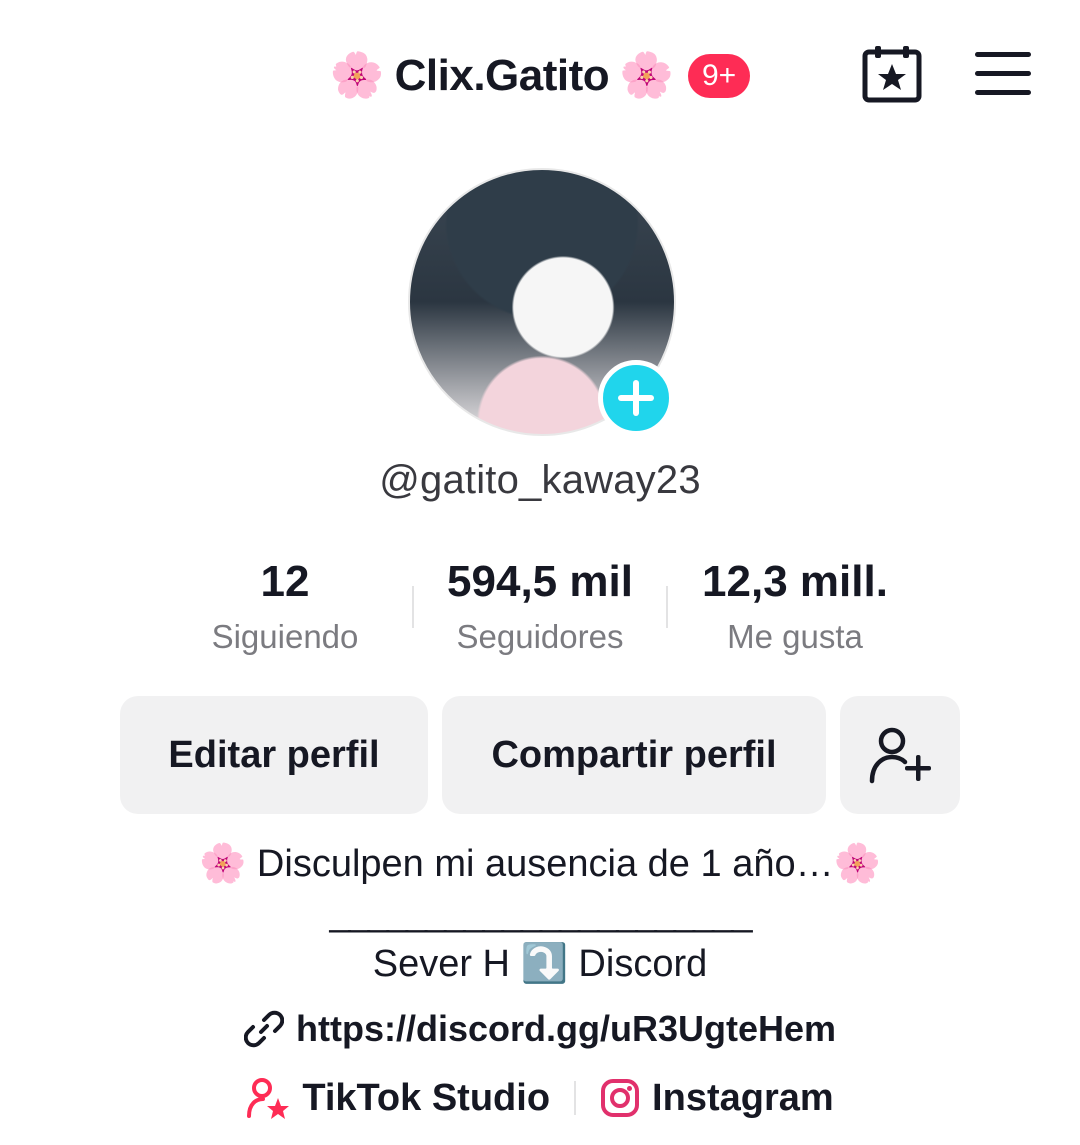 This screenshot has height=1145, width=1080. Describe the element at coordinates (795, 581) in the screenshot. I see `stat-value: 12,3 mill.` at that location.